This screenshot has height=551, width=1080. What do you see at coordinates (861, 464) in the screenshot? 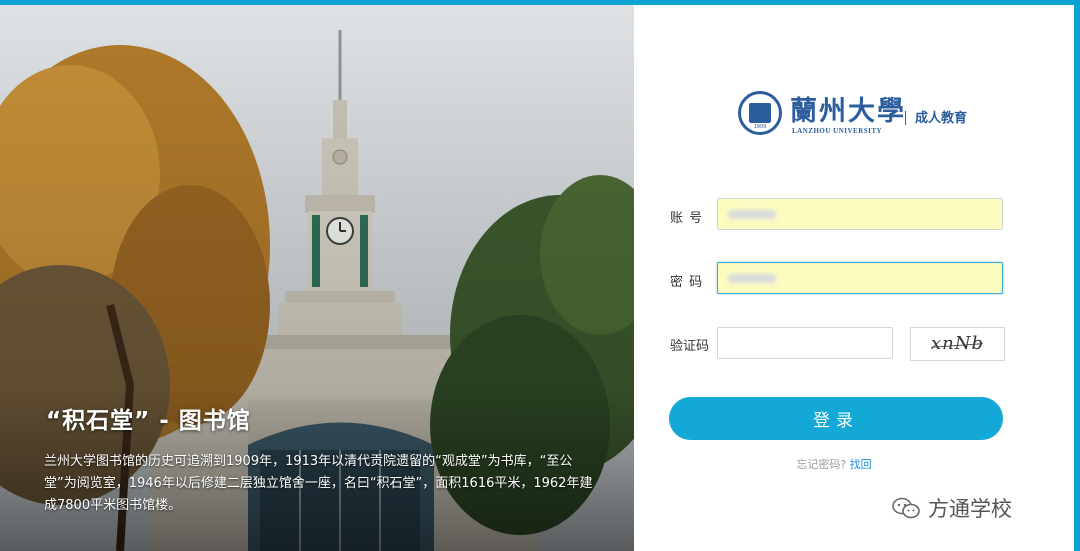
I see `recover-password-link: 找回` at bounding box center [861, 464].